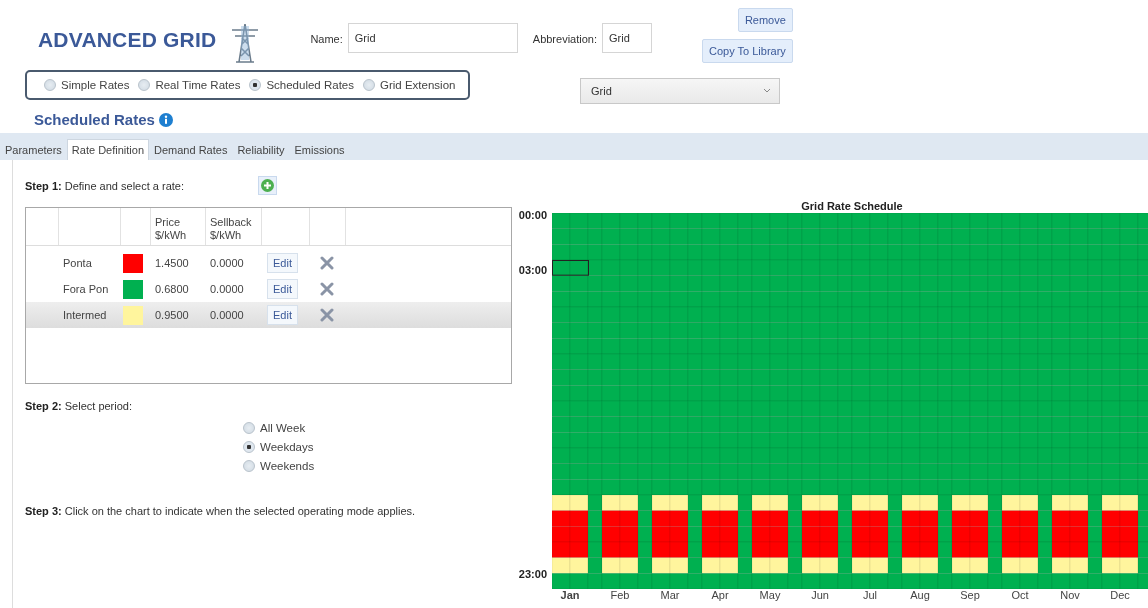 This screenshot has width=1148, height=608. I want to click on abbreviation-field: Grid, so click(627, 38).